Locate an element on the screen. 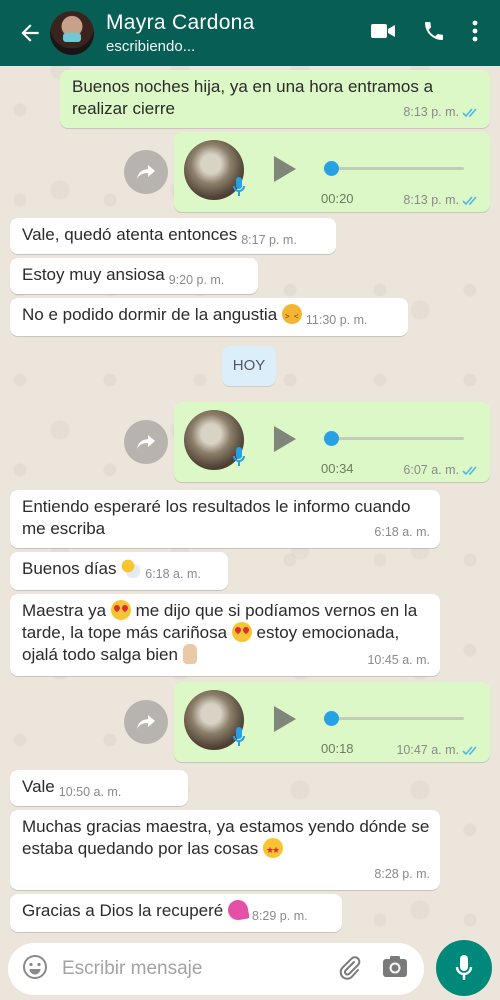  camera-icon is located at coordinates (395, 969).